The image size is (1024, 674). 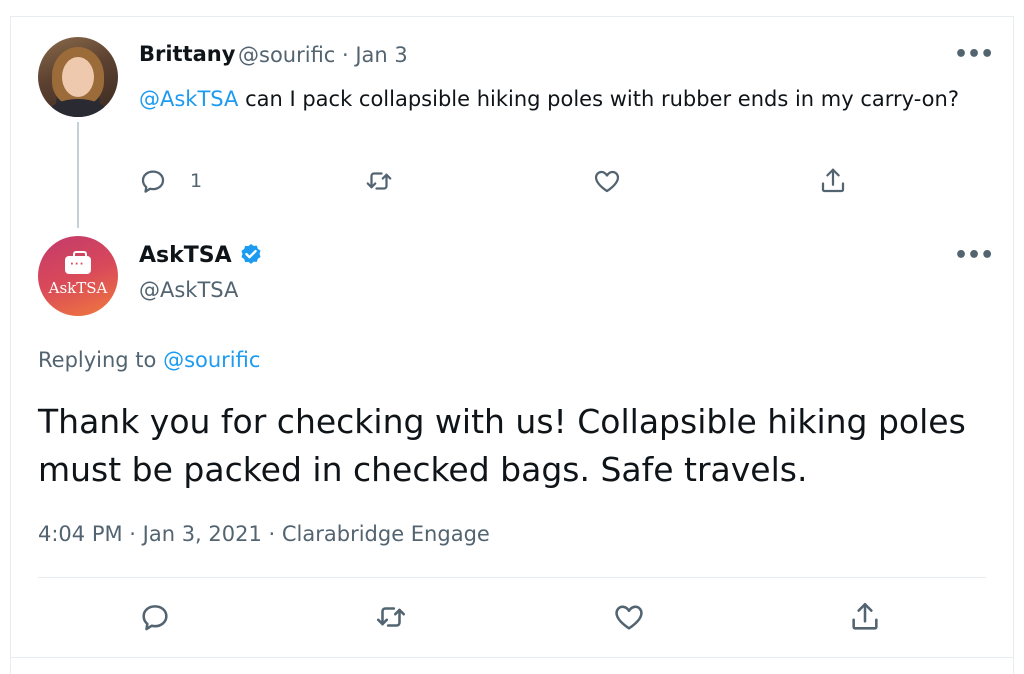 I want to click on like-button, so click(x=607, y=181).